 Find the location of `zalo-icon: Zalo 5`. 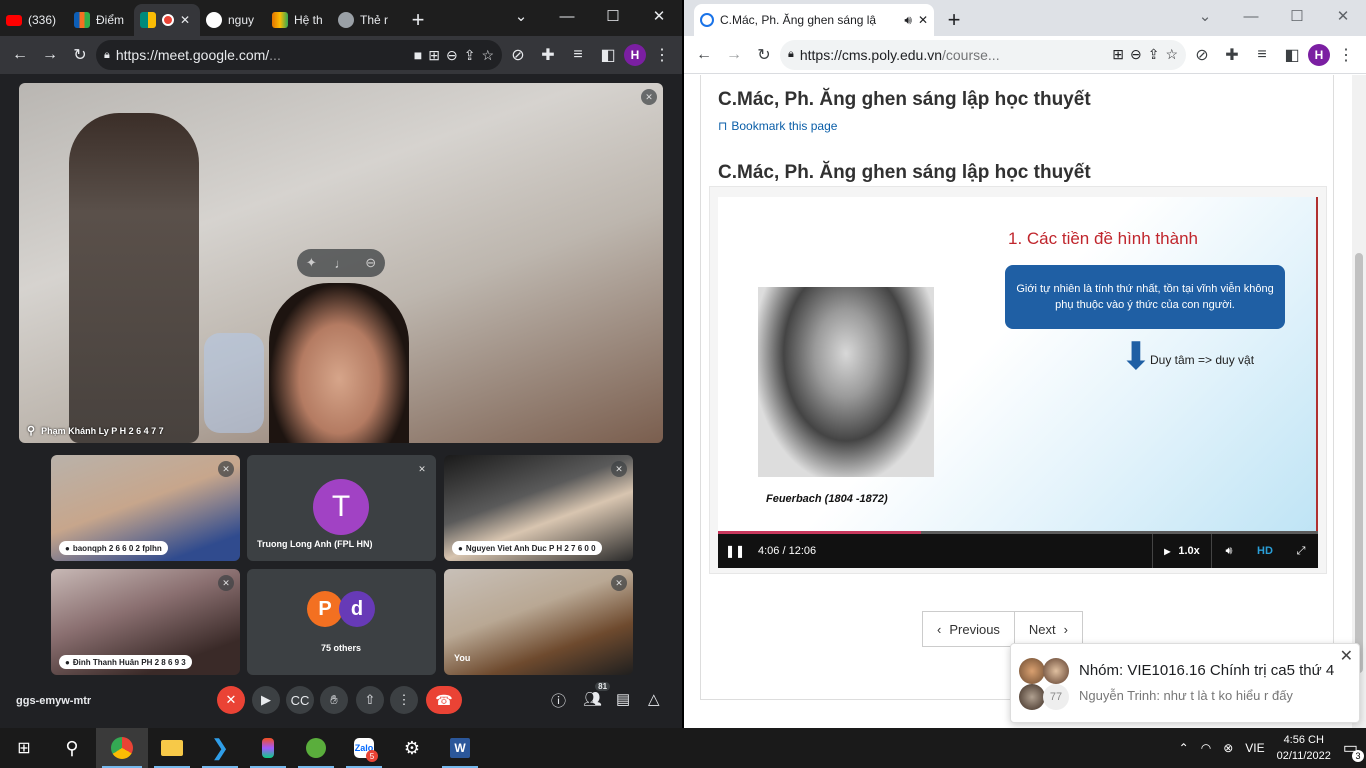

zalo-icon: Zalo 5 is located at coordinates (364, 748).